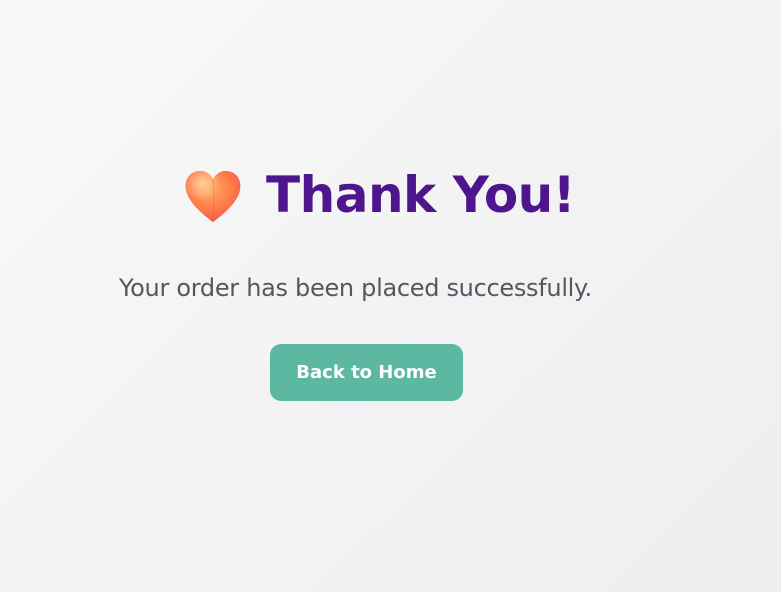  What do you see at coordinates (355, 288) in the screenshot?
I see `success-message: Your order has been placed successfully.` at bounding box center [355, 288].